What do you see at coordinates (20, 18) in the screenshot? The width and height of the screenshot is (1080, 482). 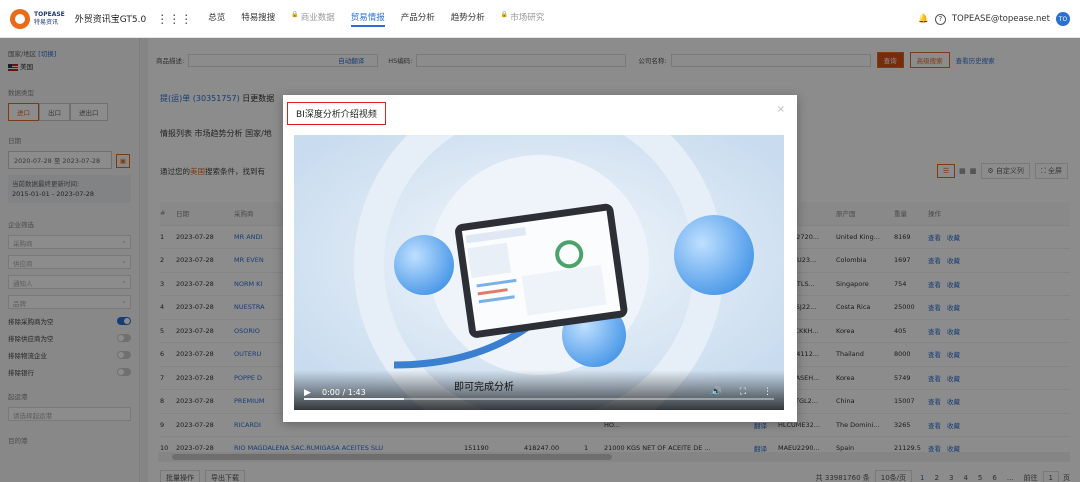 I see `logo-mark-icon` at bounding box center [20, 18].